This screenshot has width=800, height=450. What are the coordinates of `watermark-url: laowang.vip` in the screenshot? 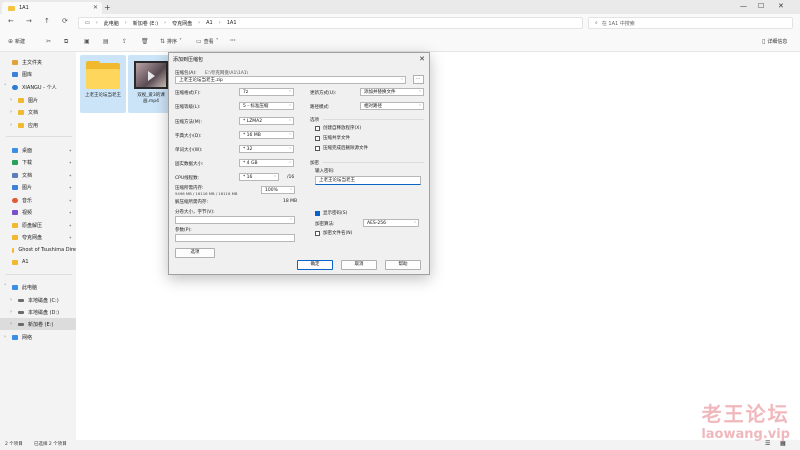 It's located at (745, 434).